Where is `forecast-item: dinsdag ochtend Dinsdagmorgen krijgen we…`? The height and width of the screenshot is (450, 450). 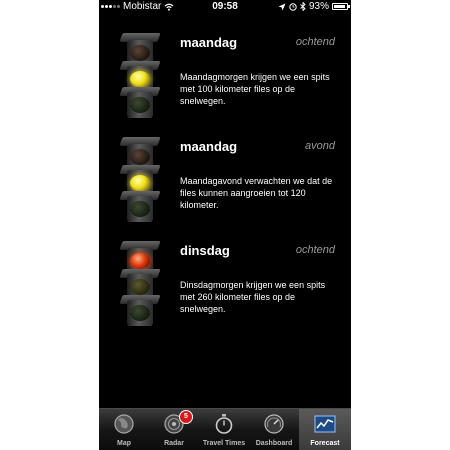 forecast-item: dinsdag ochtend Dinsdagmorgen krijgen we… is located at coordinates (225, 291).